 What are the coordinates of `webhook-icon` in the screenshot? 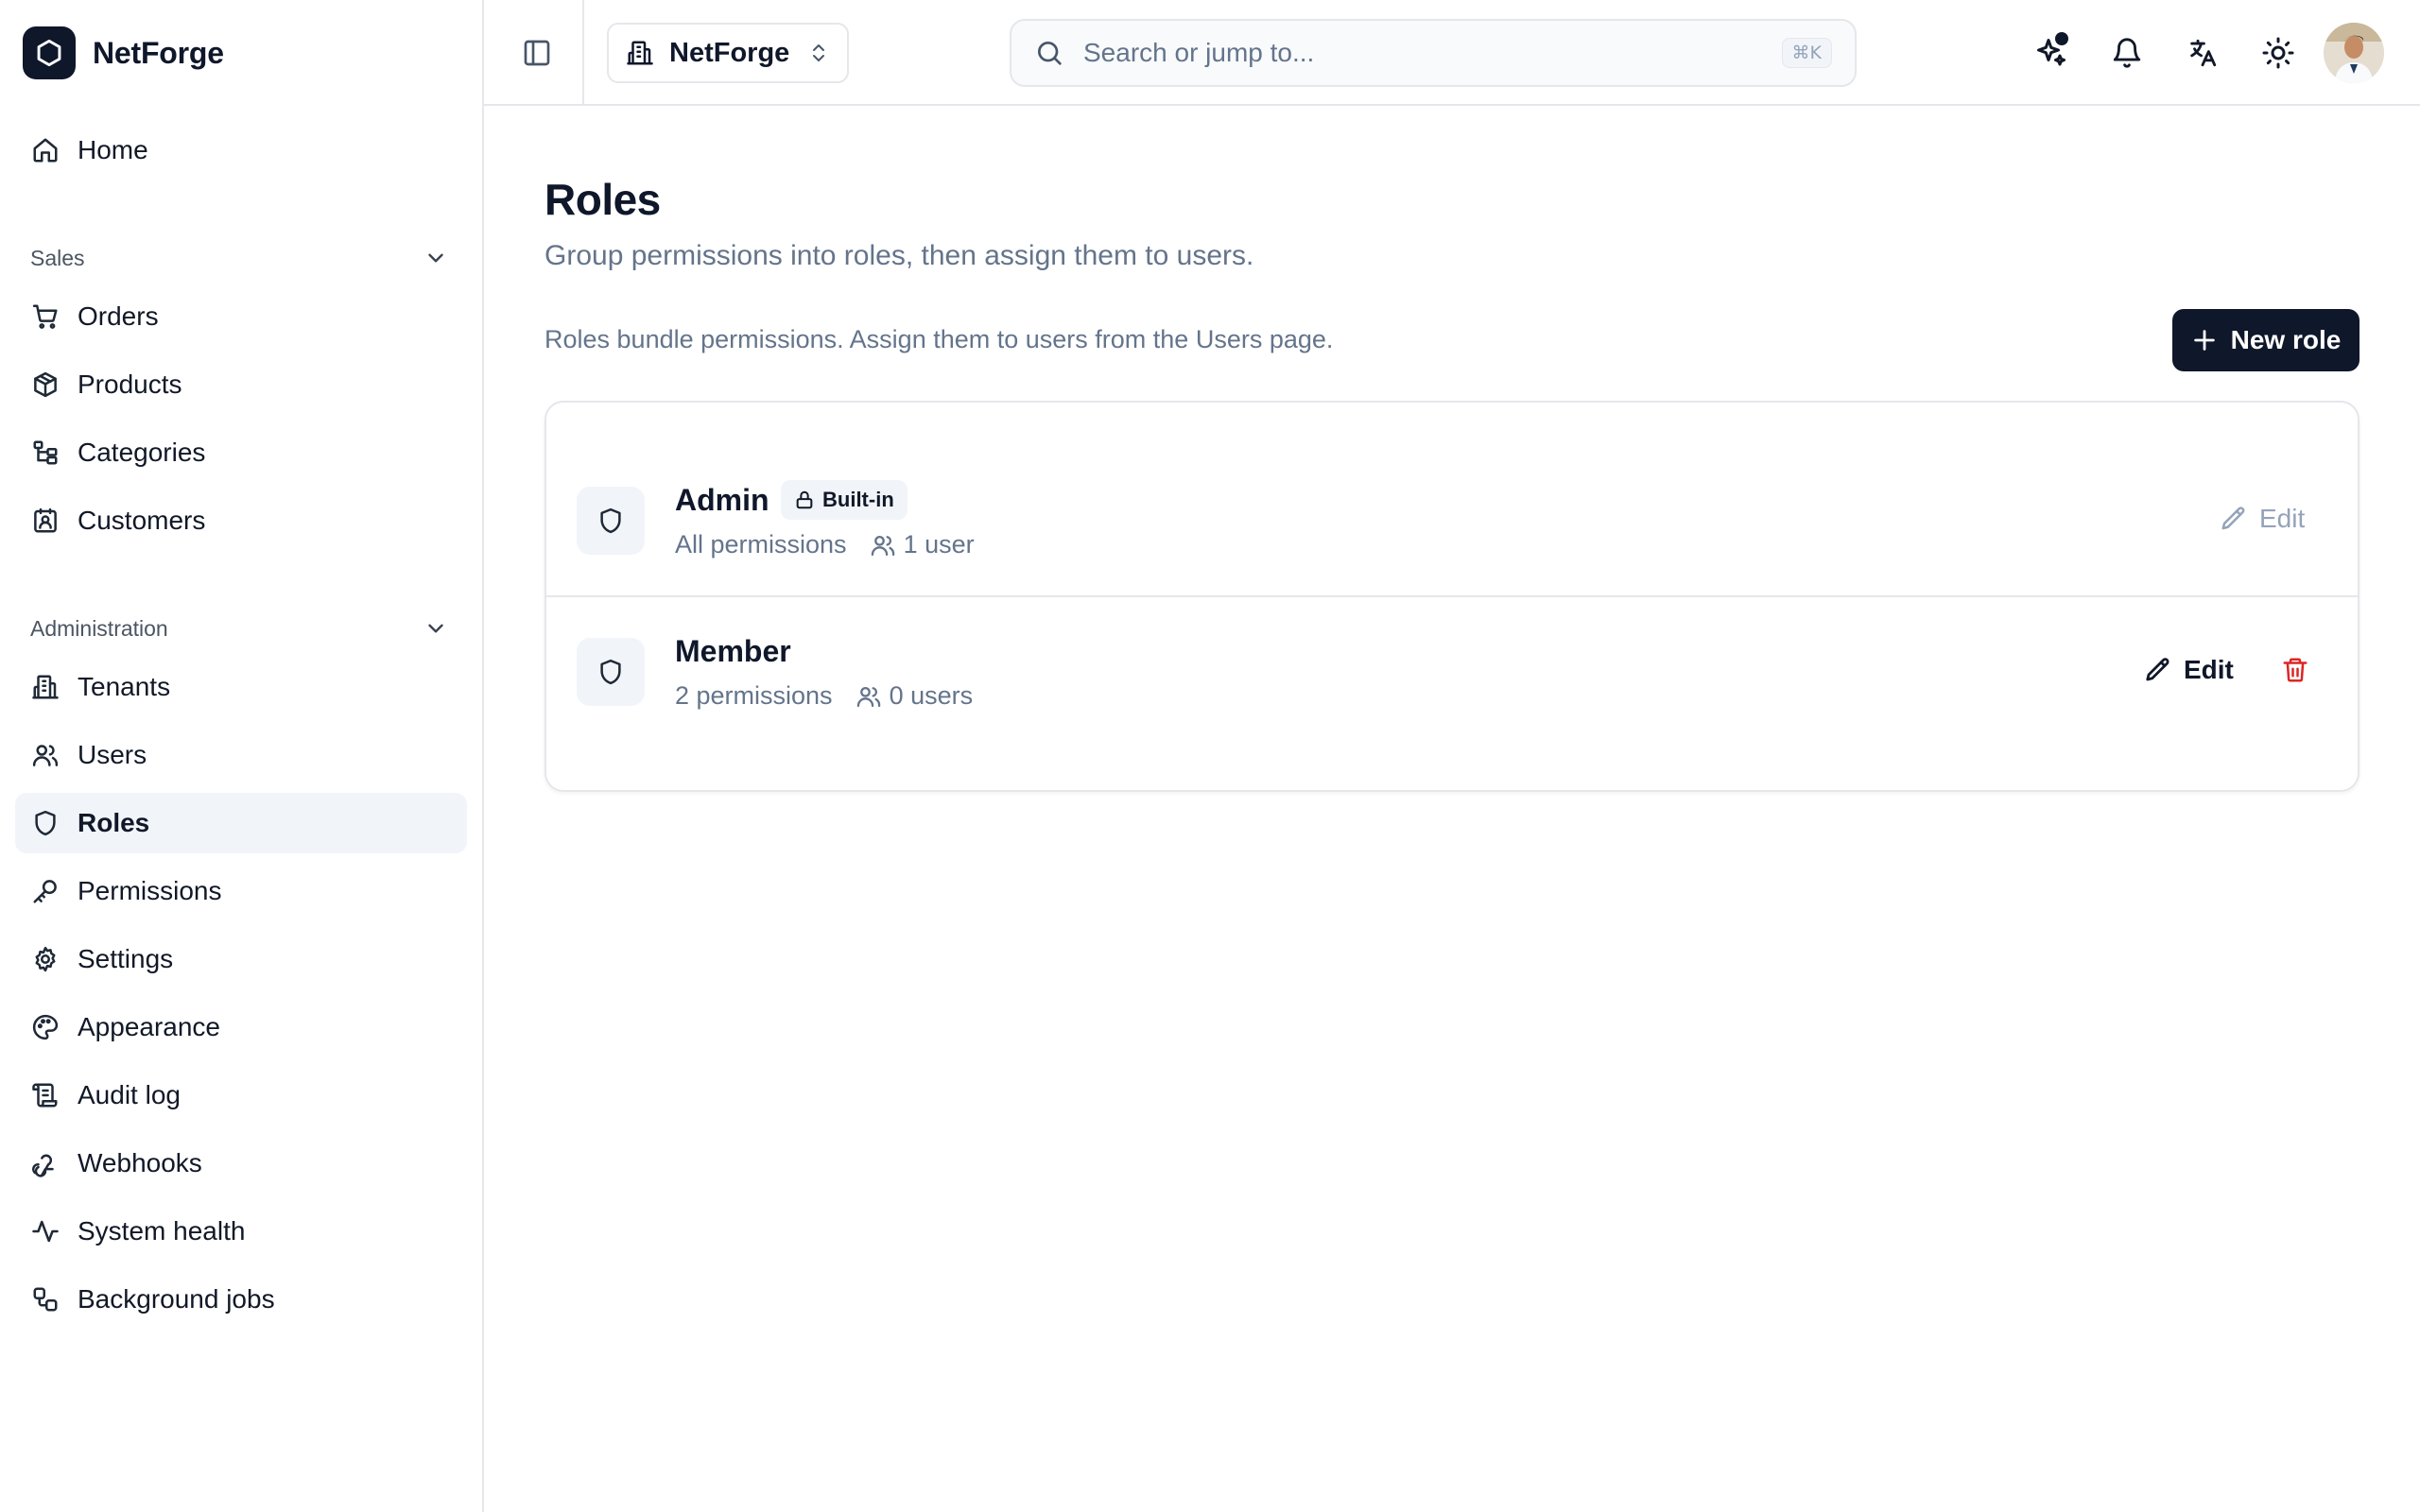 It's located at (45, 1163).